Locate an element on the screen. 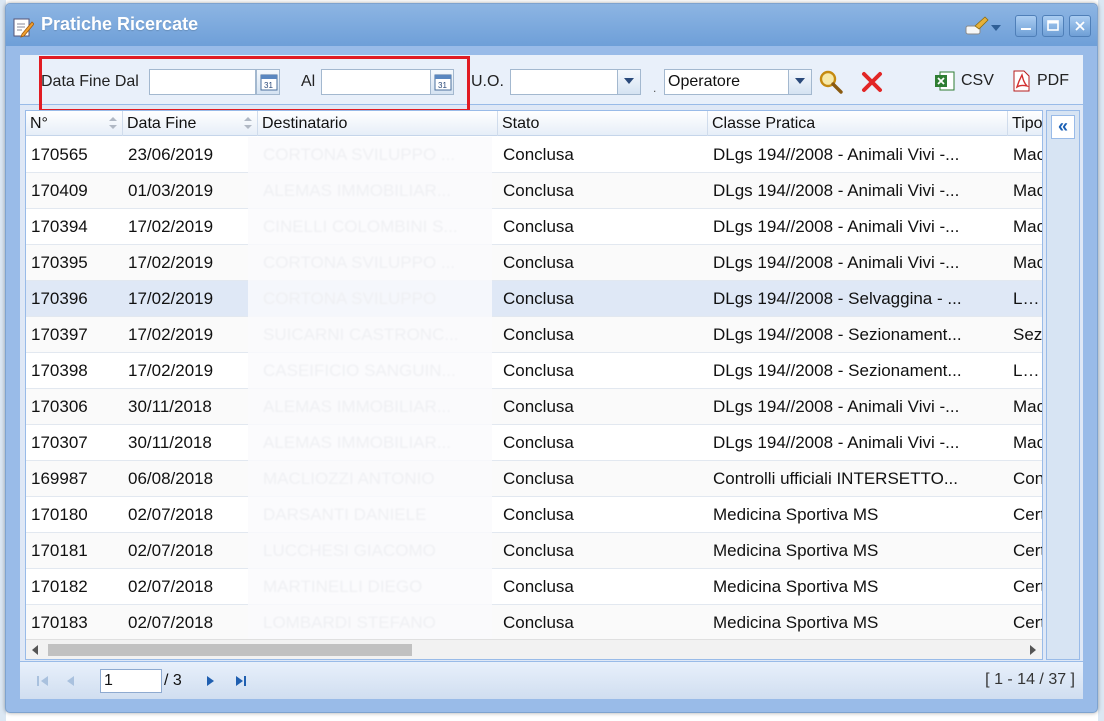 This screenshot has width=1104, height=721. uo-label: U.O. is located at coordinates (487, 81).